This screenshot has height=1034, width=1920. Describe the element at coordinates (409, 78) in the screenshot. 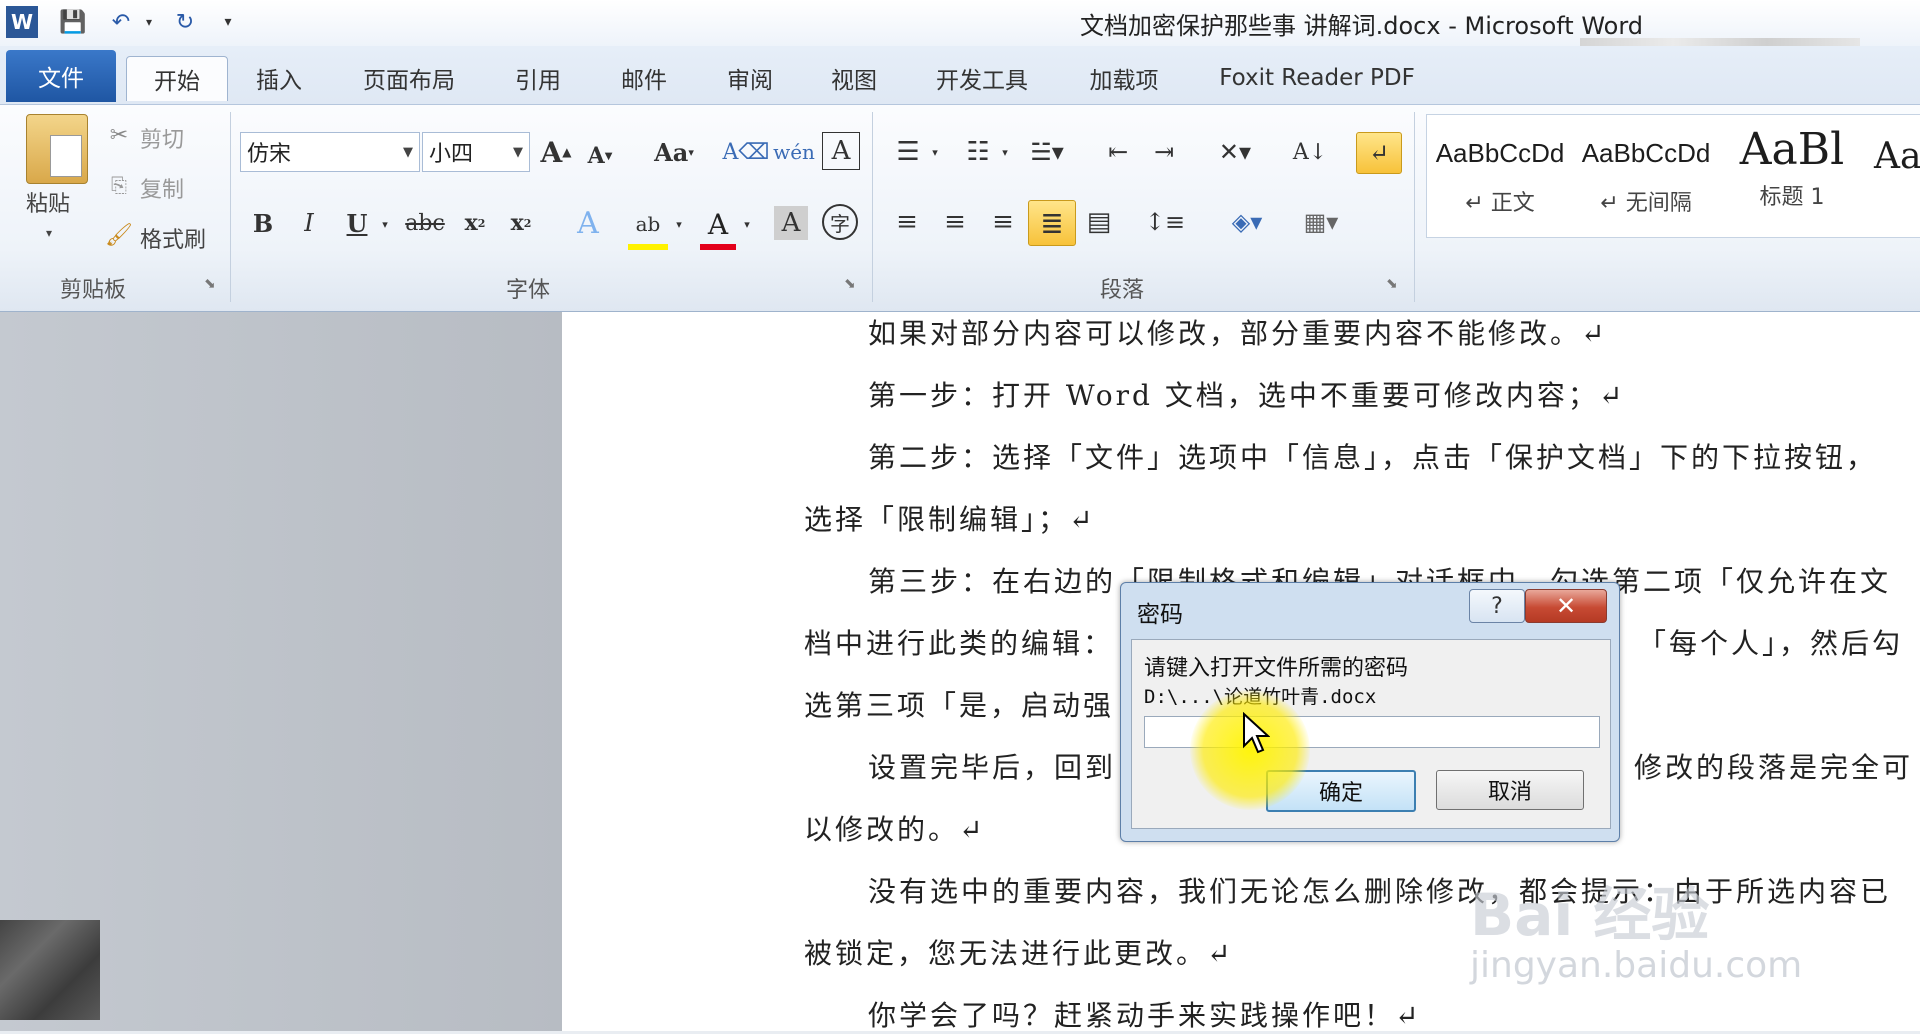

I see `tab-page-layout: 页面布局` at that location.